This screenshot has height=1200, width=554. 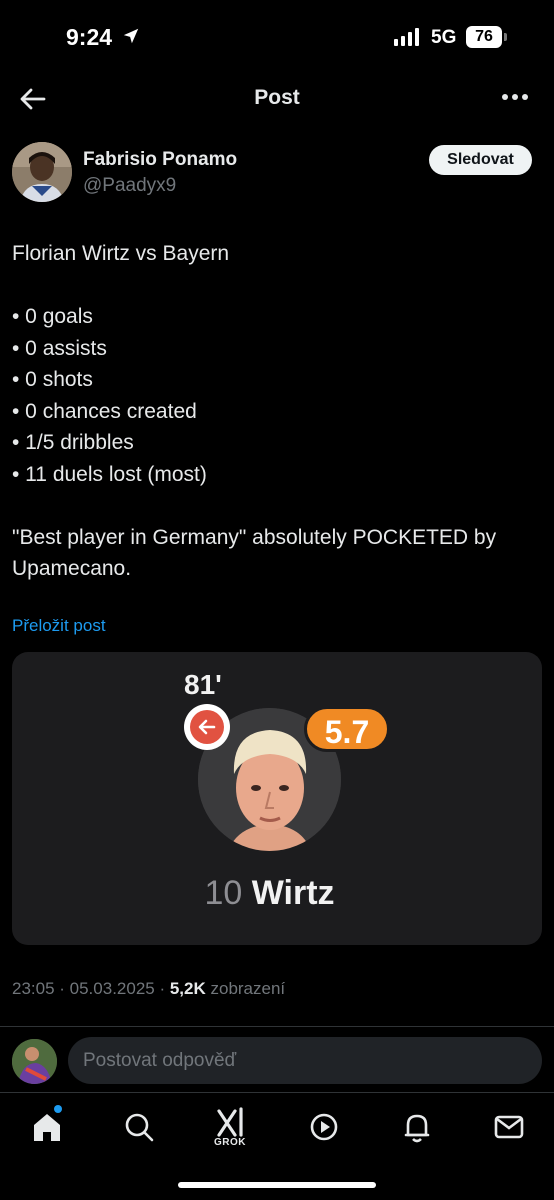 I want to click on user-avatar, so click(x=34, y=1061).